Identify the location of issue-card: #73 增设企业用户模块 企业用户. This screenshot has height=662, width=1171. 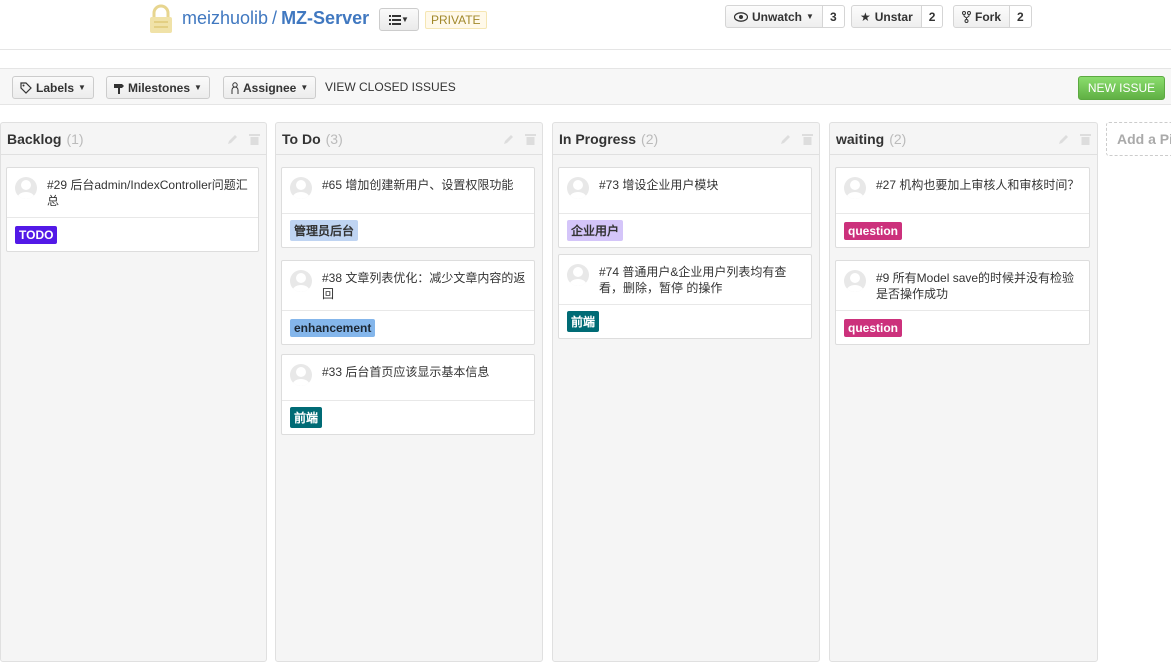
(685, 207).